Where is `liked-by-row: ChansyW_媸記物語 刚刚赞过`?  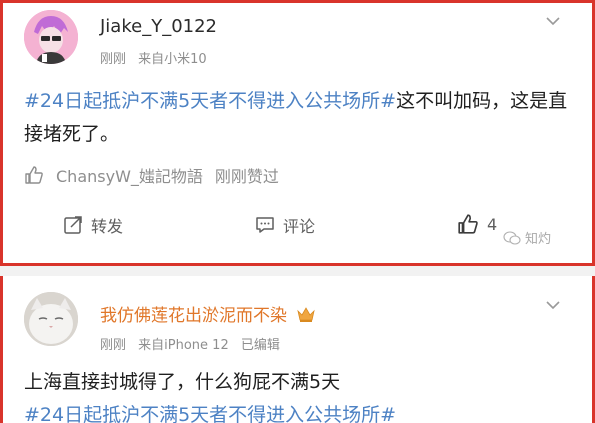
liked-by-row: ChansyW_媸記物語 刚刚赞过 is located at coordinates (151, 175).